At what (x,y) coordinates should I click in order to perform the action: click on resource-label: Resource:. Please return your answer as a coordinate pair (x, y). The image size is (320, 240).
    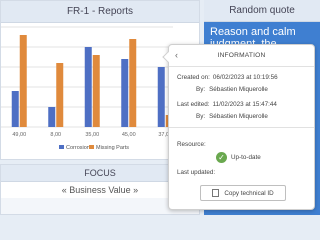
    Looking at the image, I should click on (191, 144).